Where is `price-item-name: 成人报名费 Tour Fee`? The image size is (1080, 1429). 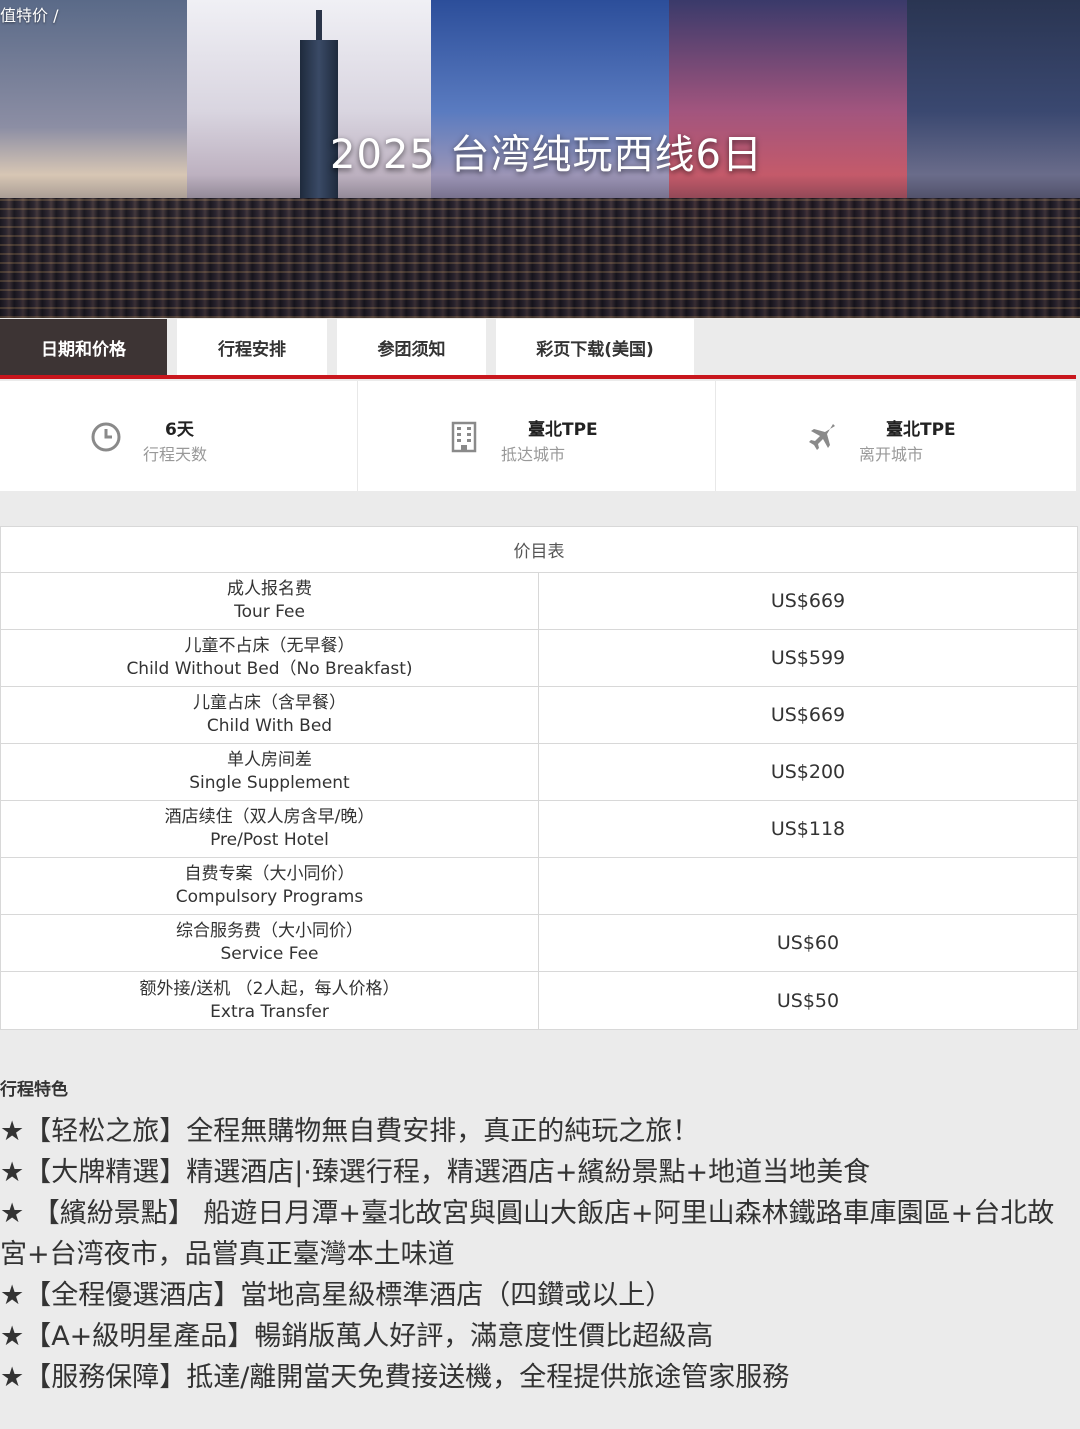
price-item-name: 成人报名费 Tour Fee is located at coordinates (270, 601).